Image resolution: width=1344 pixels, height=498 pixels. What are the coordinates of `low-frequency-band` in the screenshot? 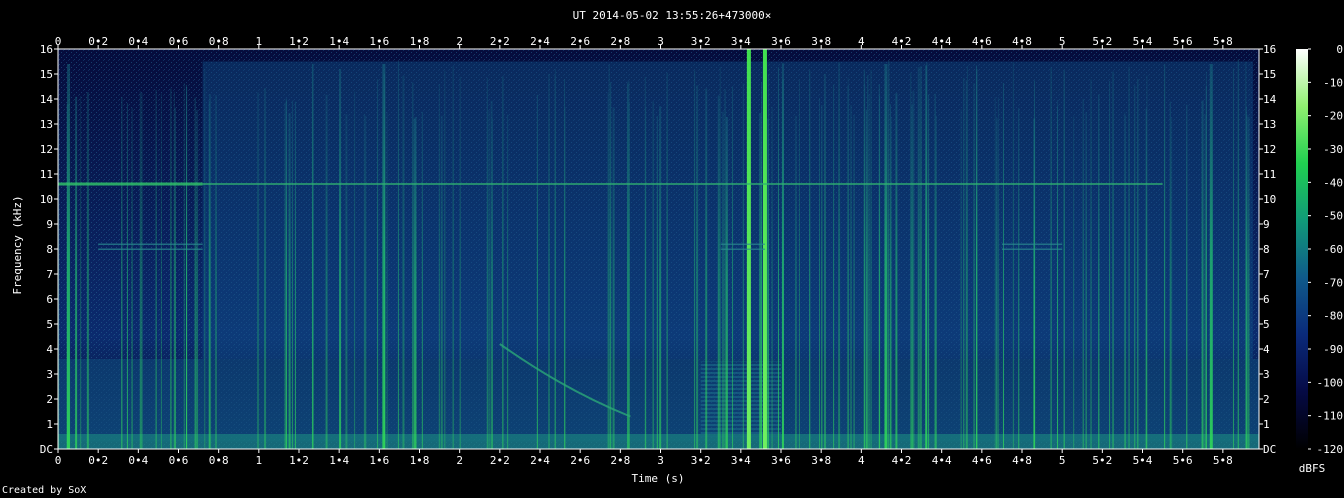 It's located at (658, 400).